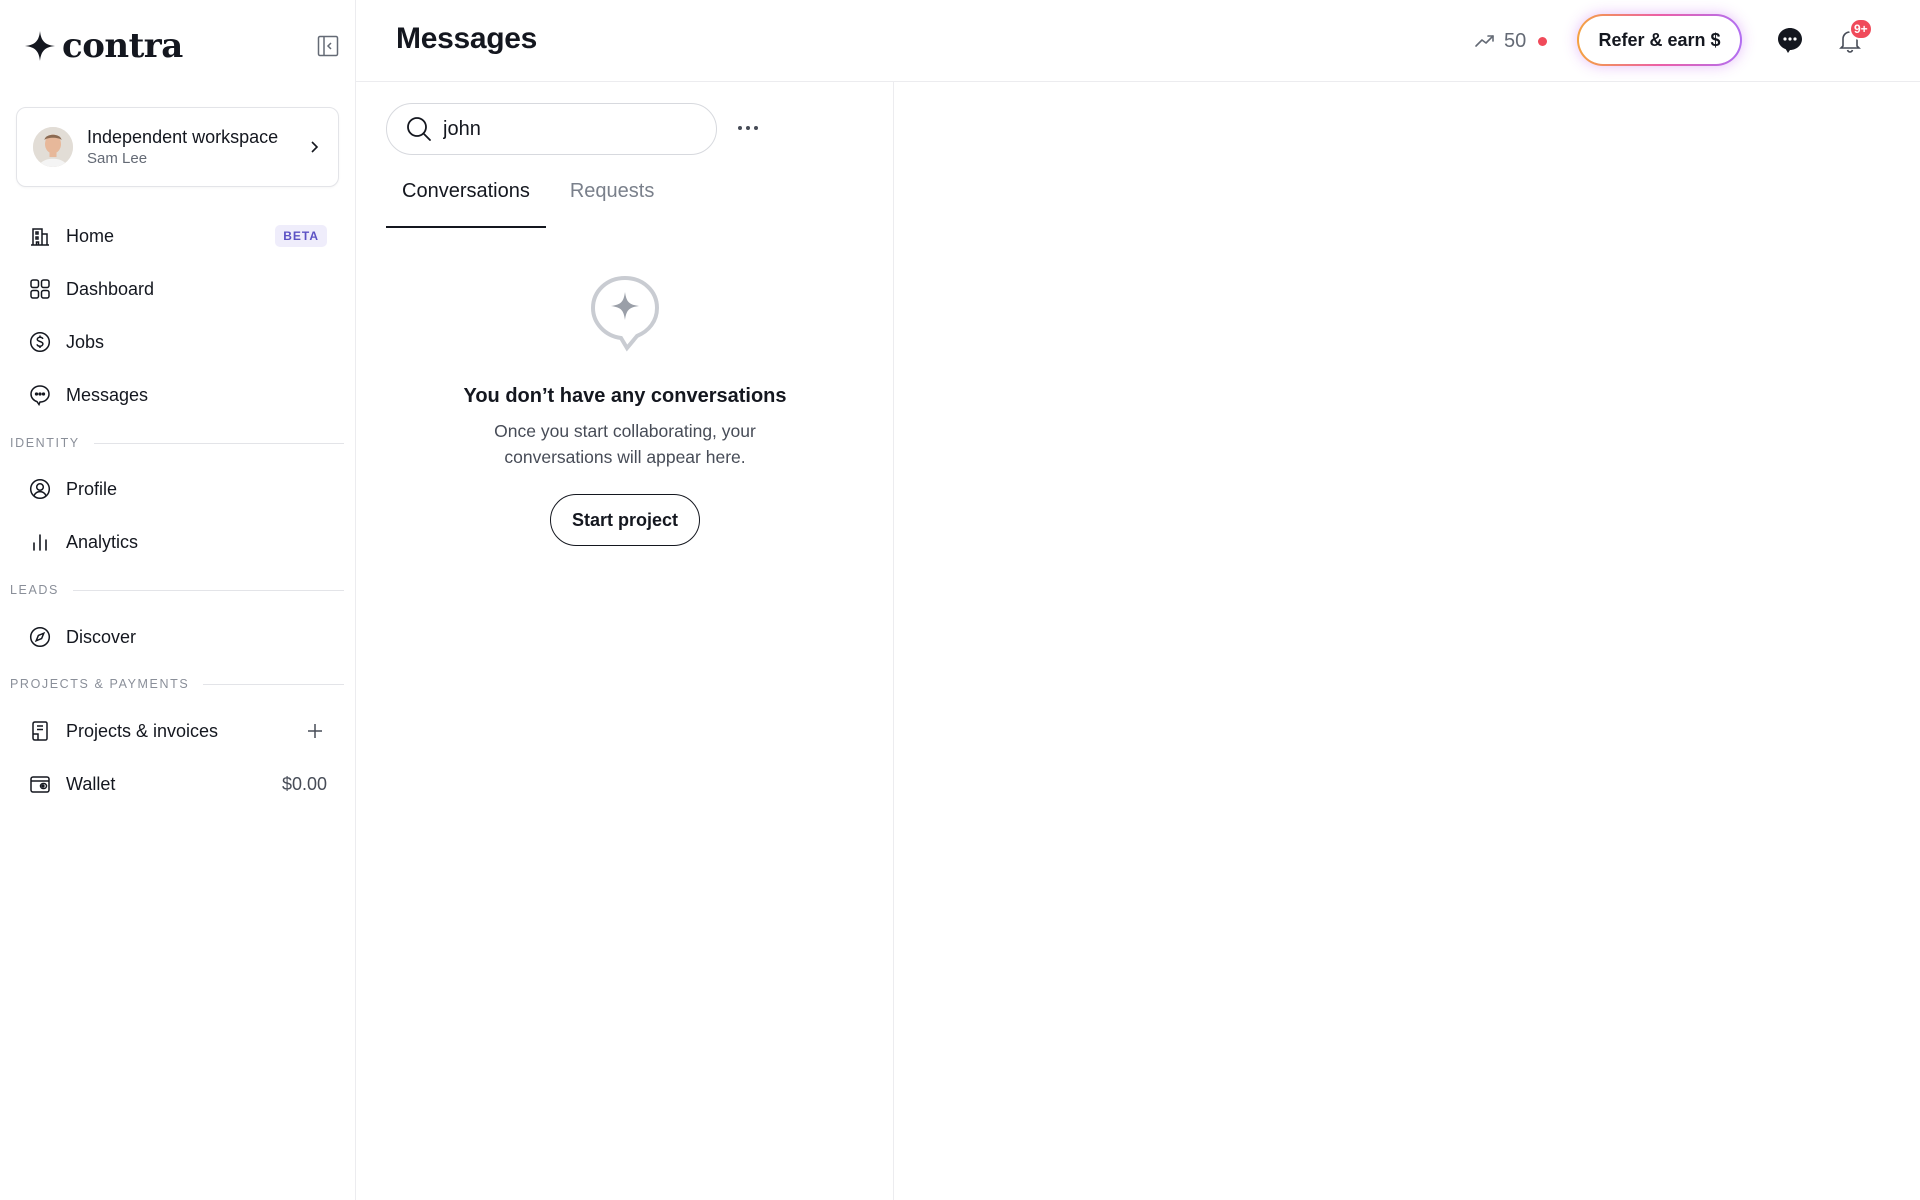 This screenshot has height=1200, width=1920. I want to click on logo-row: contra, so click(182, 46).